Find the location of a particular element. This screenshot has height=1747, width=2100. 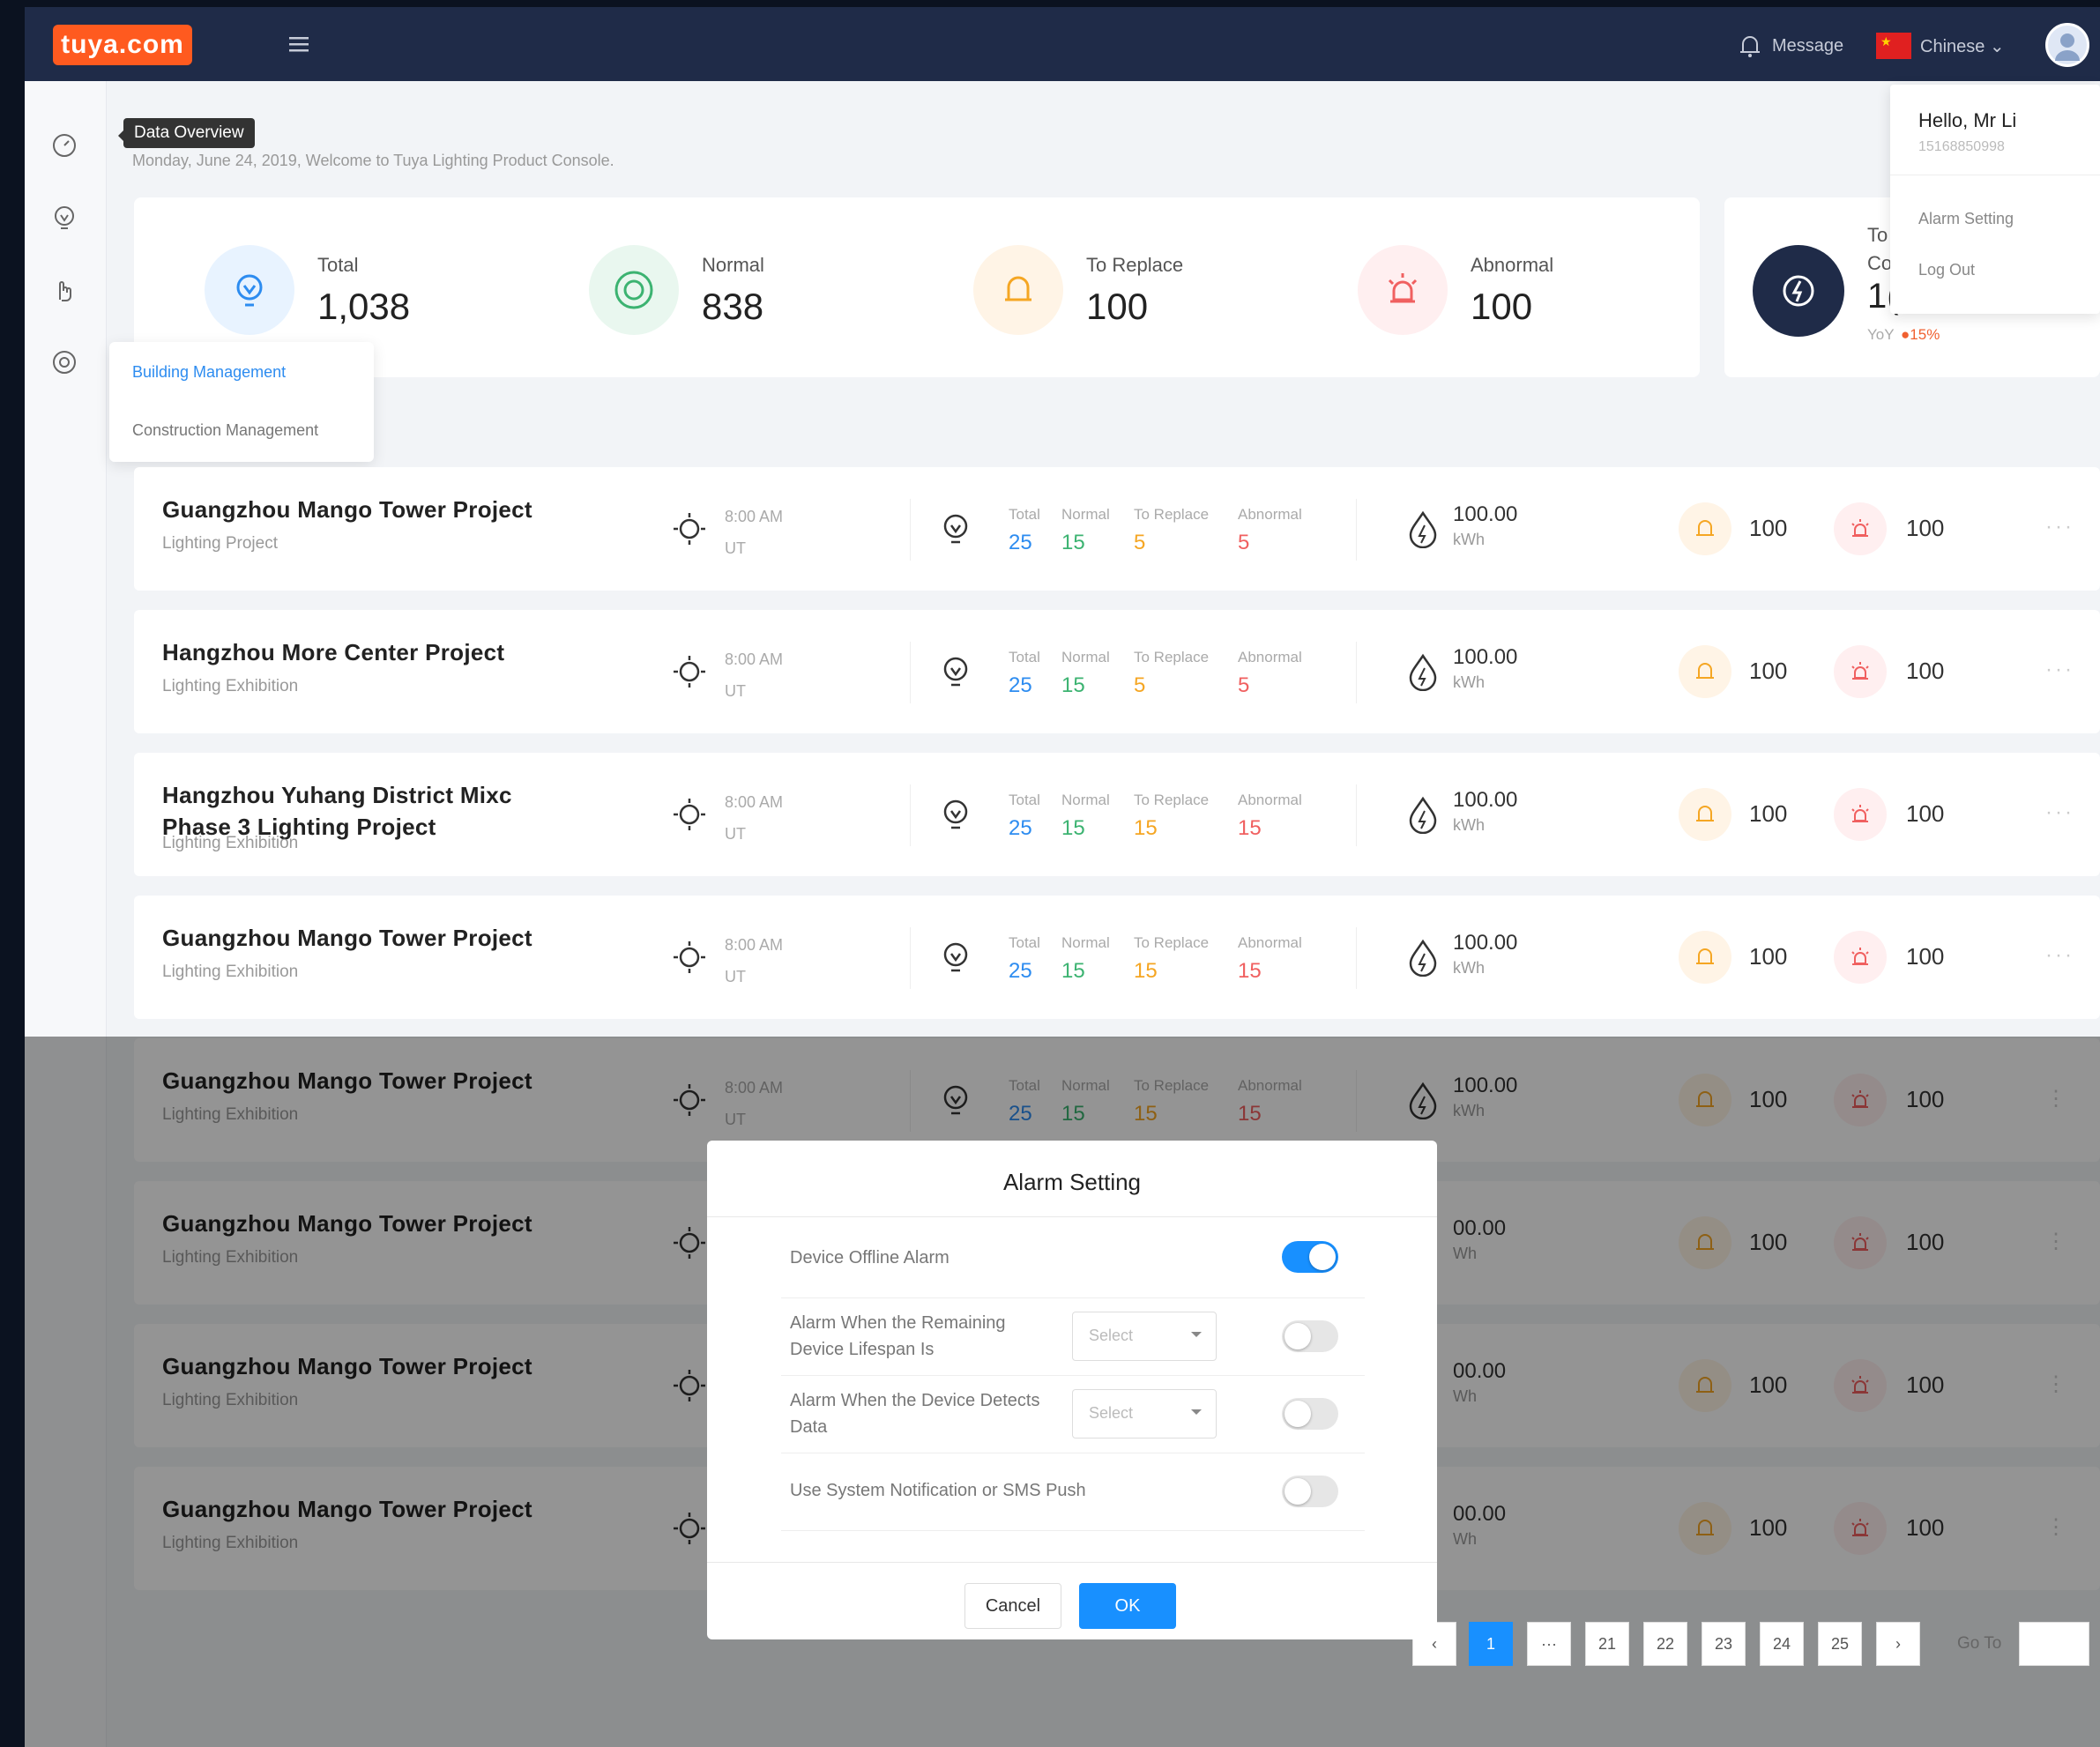

sidebar-item-control is located at coordinates (64, 290).